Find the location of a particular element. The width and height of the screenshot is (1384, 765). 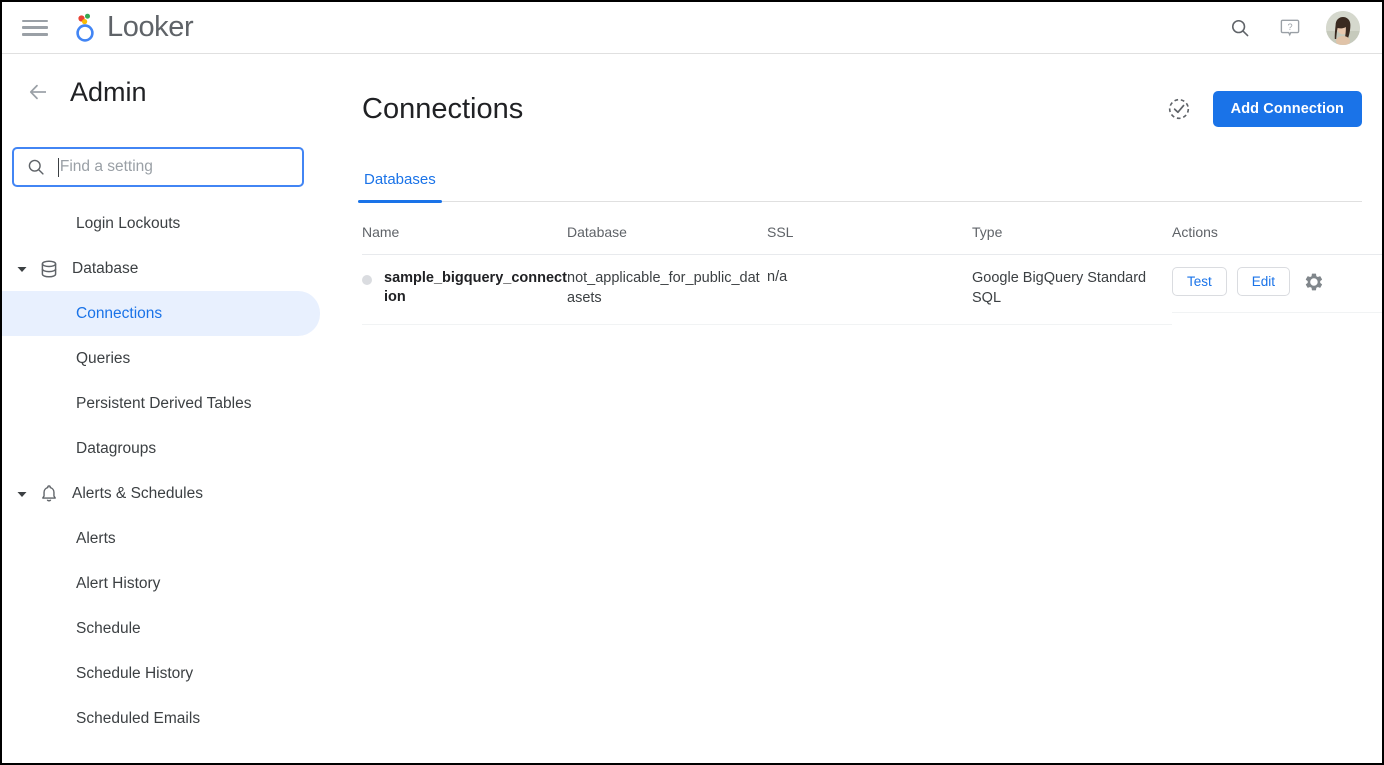

search-input is located at coordinates (174, 167).